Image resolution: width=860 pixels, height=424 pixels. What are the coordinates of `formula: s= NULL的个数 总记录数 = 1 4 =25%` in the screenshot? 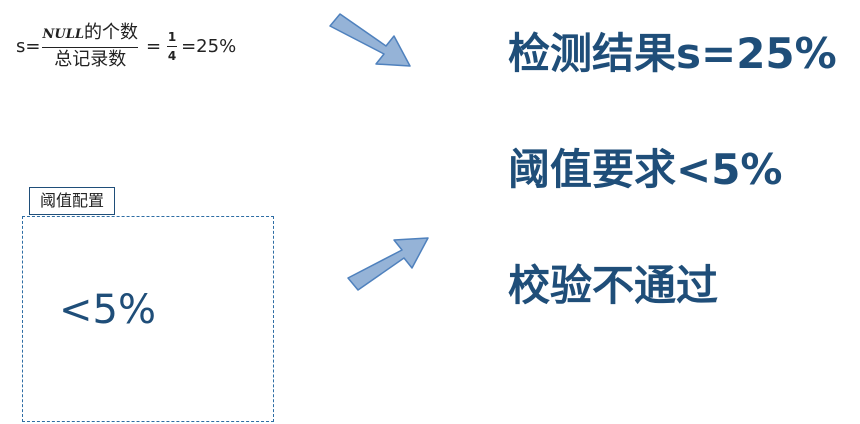 It's located at (126, 46).